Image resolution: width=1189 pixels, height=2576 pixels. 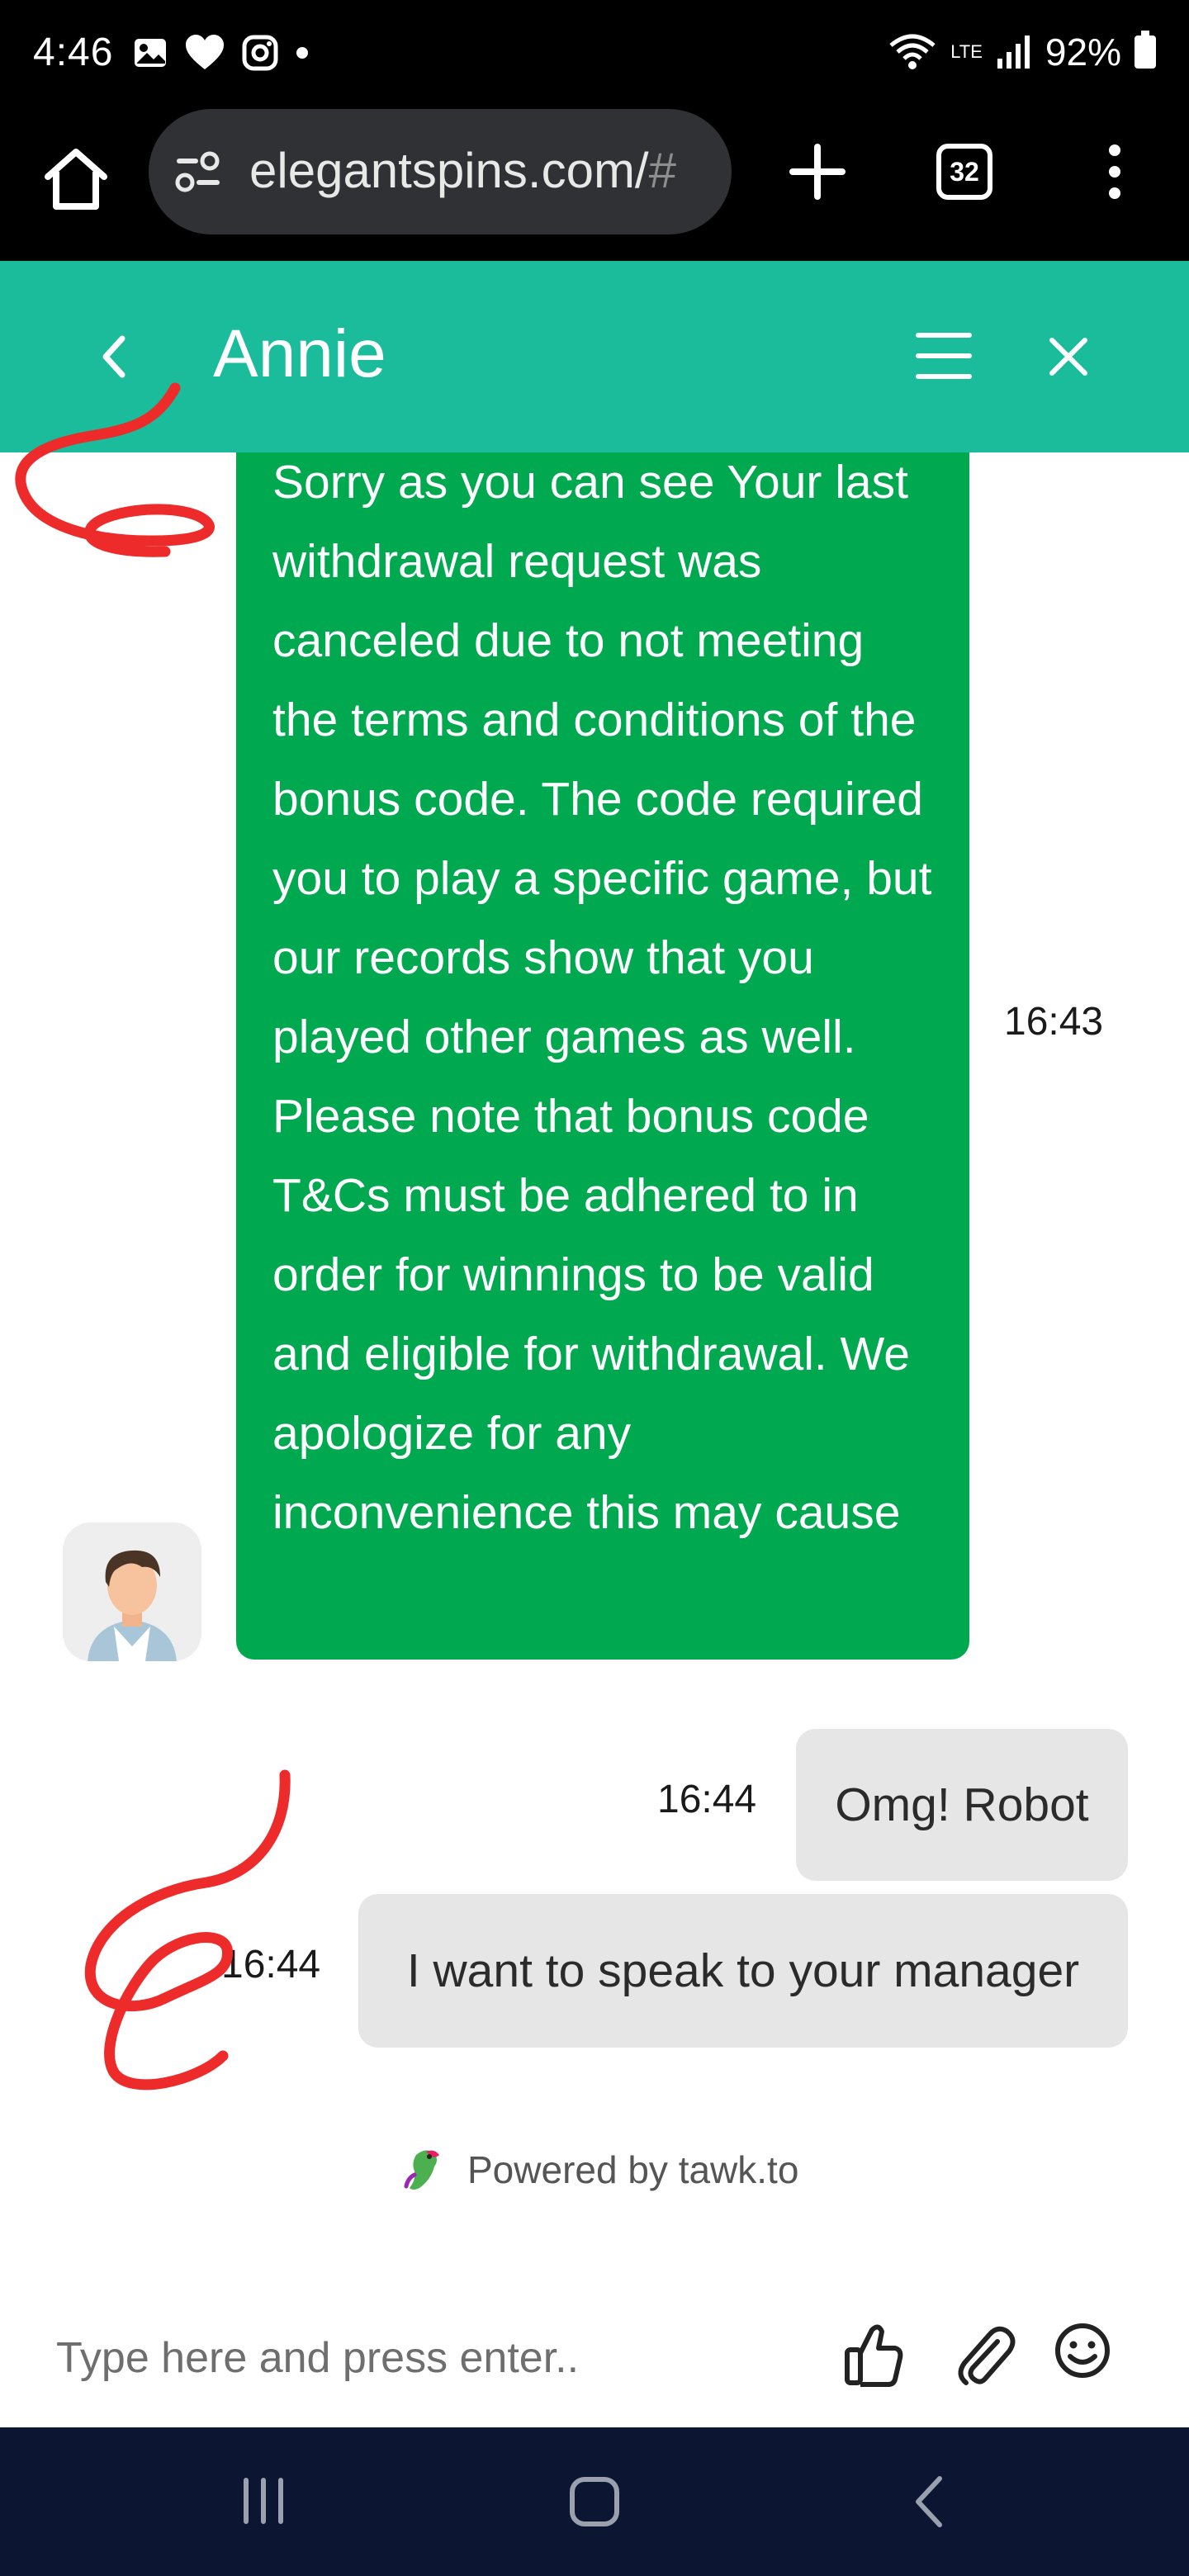 I want to click on url-main: elegantspins.com/, so click(x=449, y=170).